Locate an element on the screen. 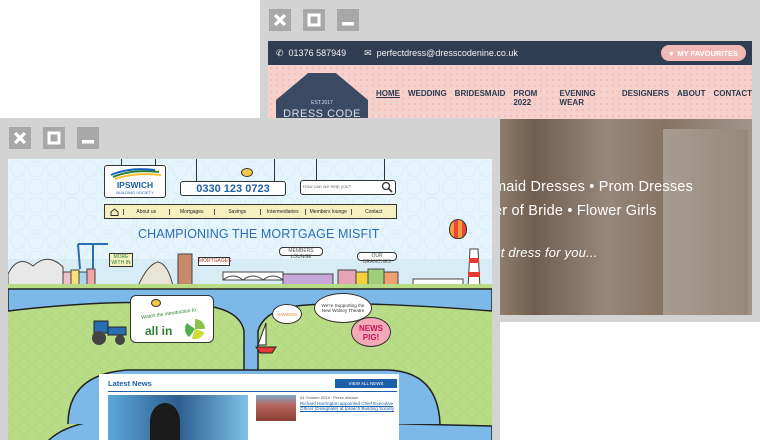 The image size is (760, 440). menu-savings: Savings is located at coordinates (237, 211).